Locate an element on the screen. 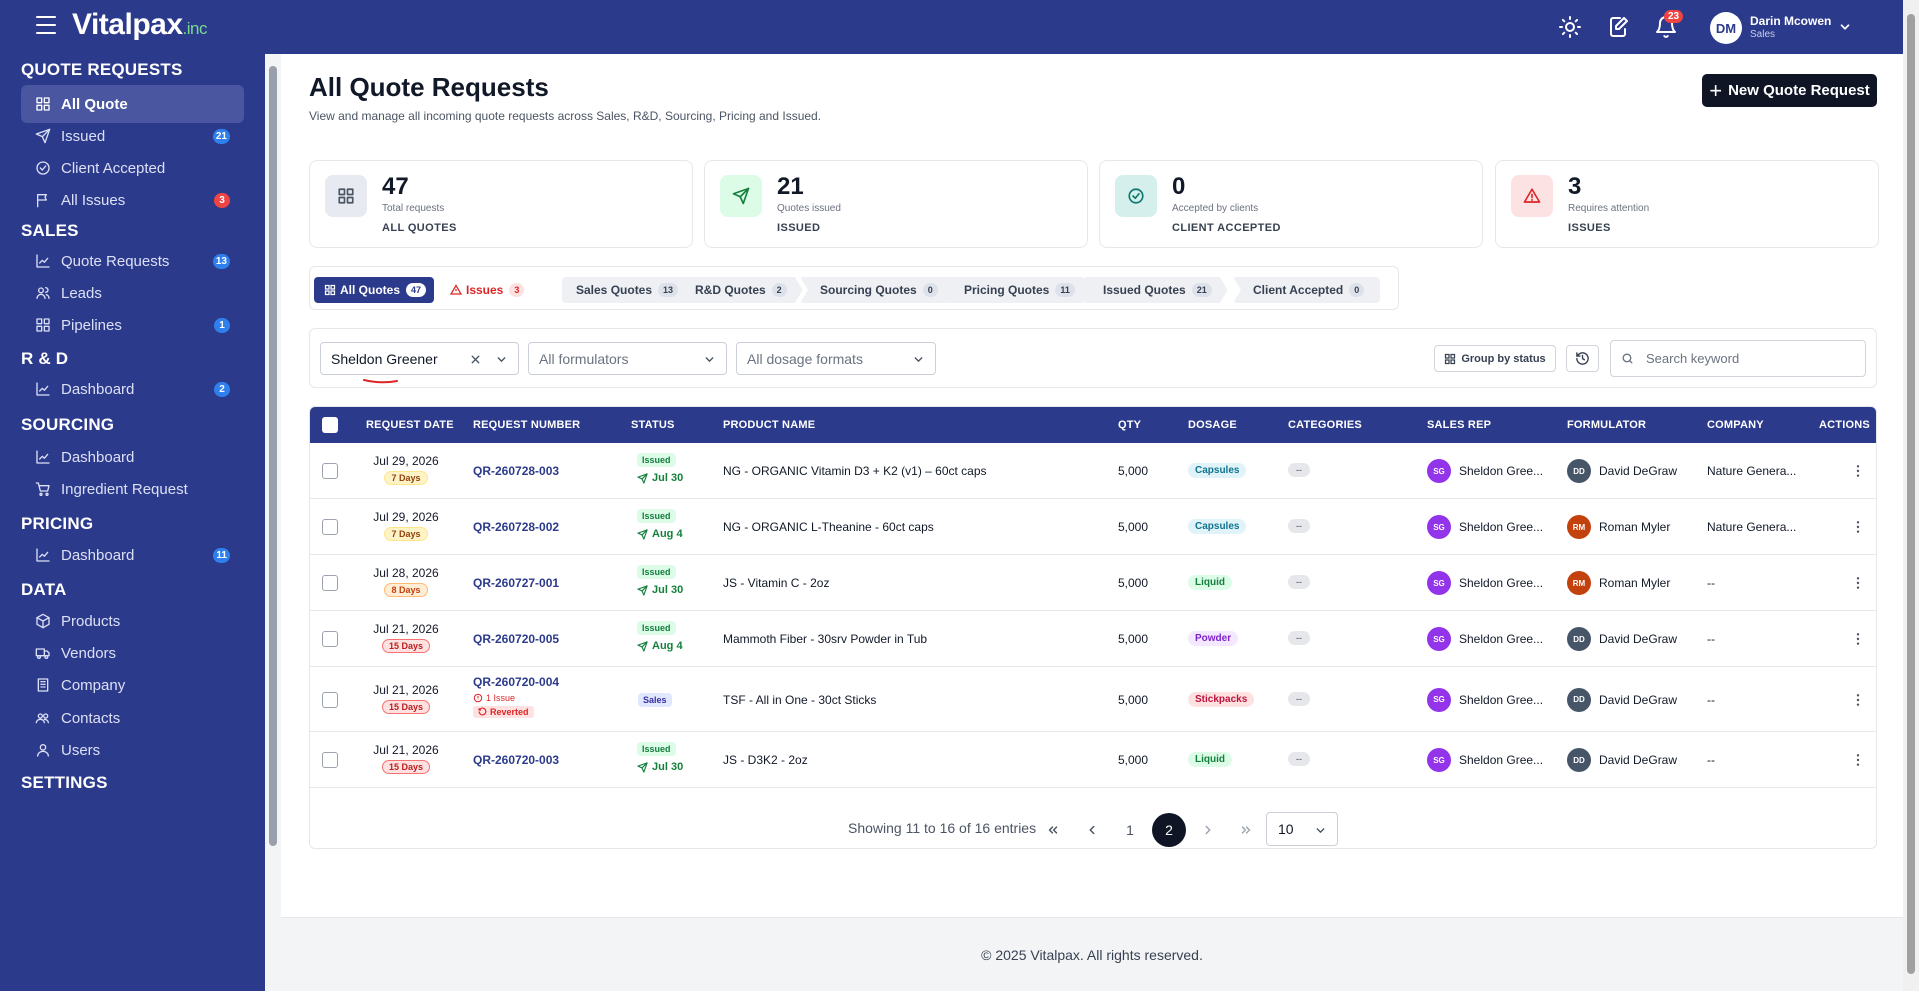 The width and height of the screenshot is (1919, 991). col-company: COMPANY is located at coordinates (1735, 425).